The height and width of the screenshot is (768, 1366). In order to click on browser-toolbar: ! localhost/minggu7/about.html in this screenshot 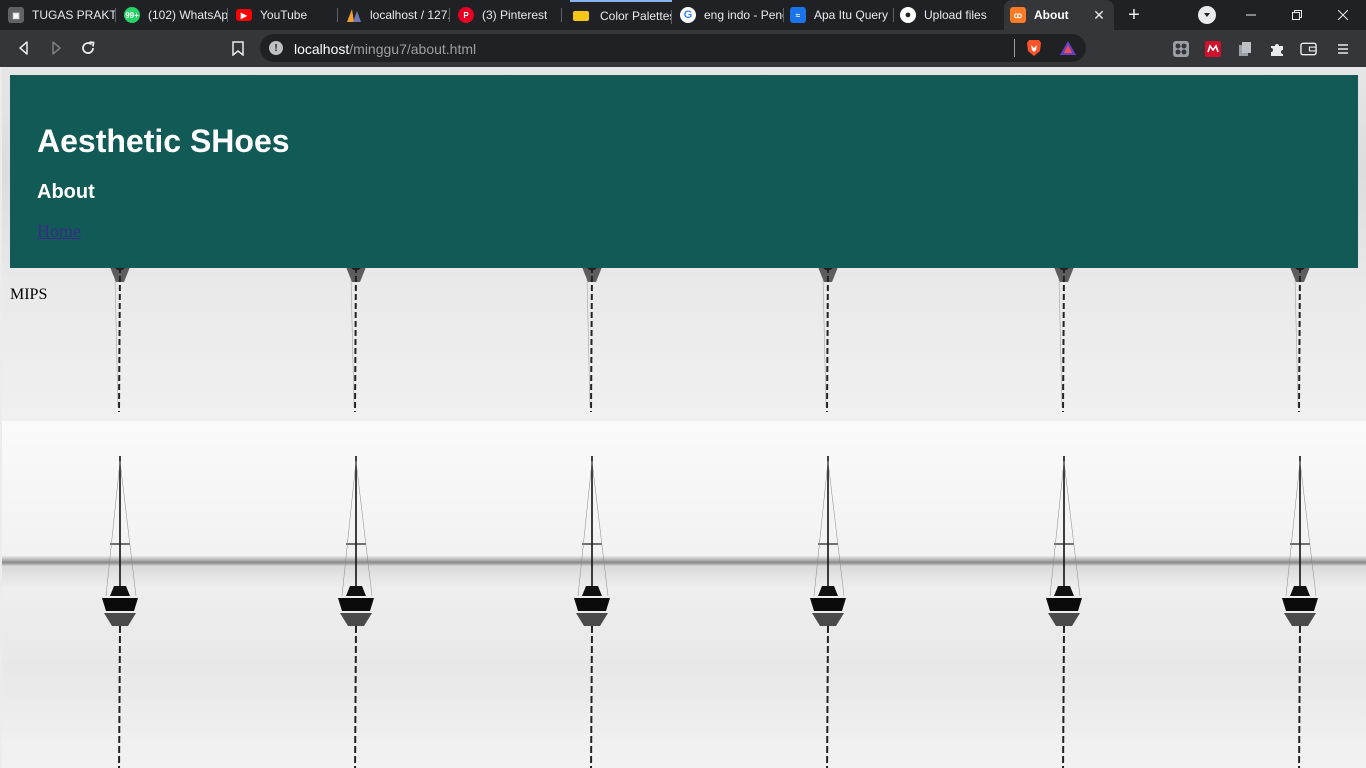, I will do `click(683, 48)`.